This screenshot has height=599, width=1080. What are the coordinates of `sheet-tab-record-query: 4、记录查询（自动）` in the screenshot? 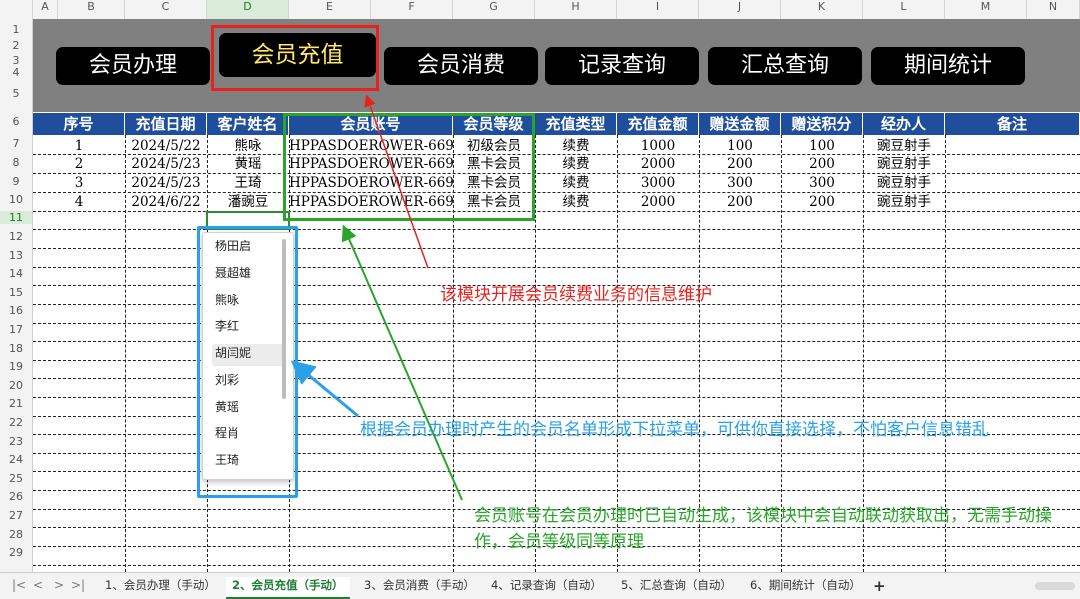 It's located at (546, 587).